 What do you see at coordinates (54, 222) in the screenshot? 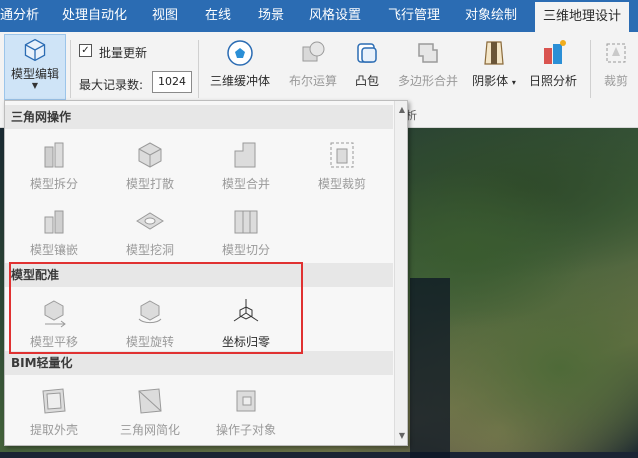
I see `model-inlay-icon` at bounding box center [54, 222].